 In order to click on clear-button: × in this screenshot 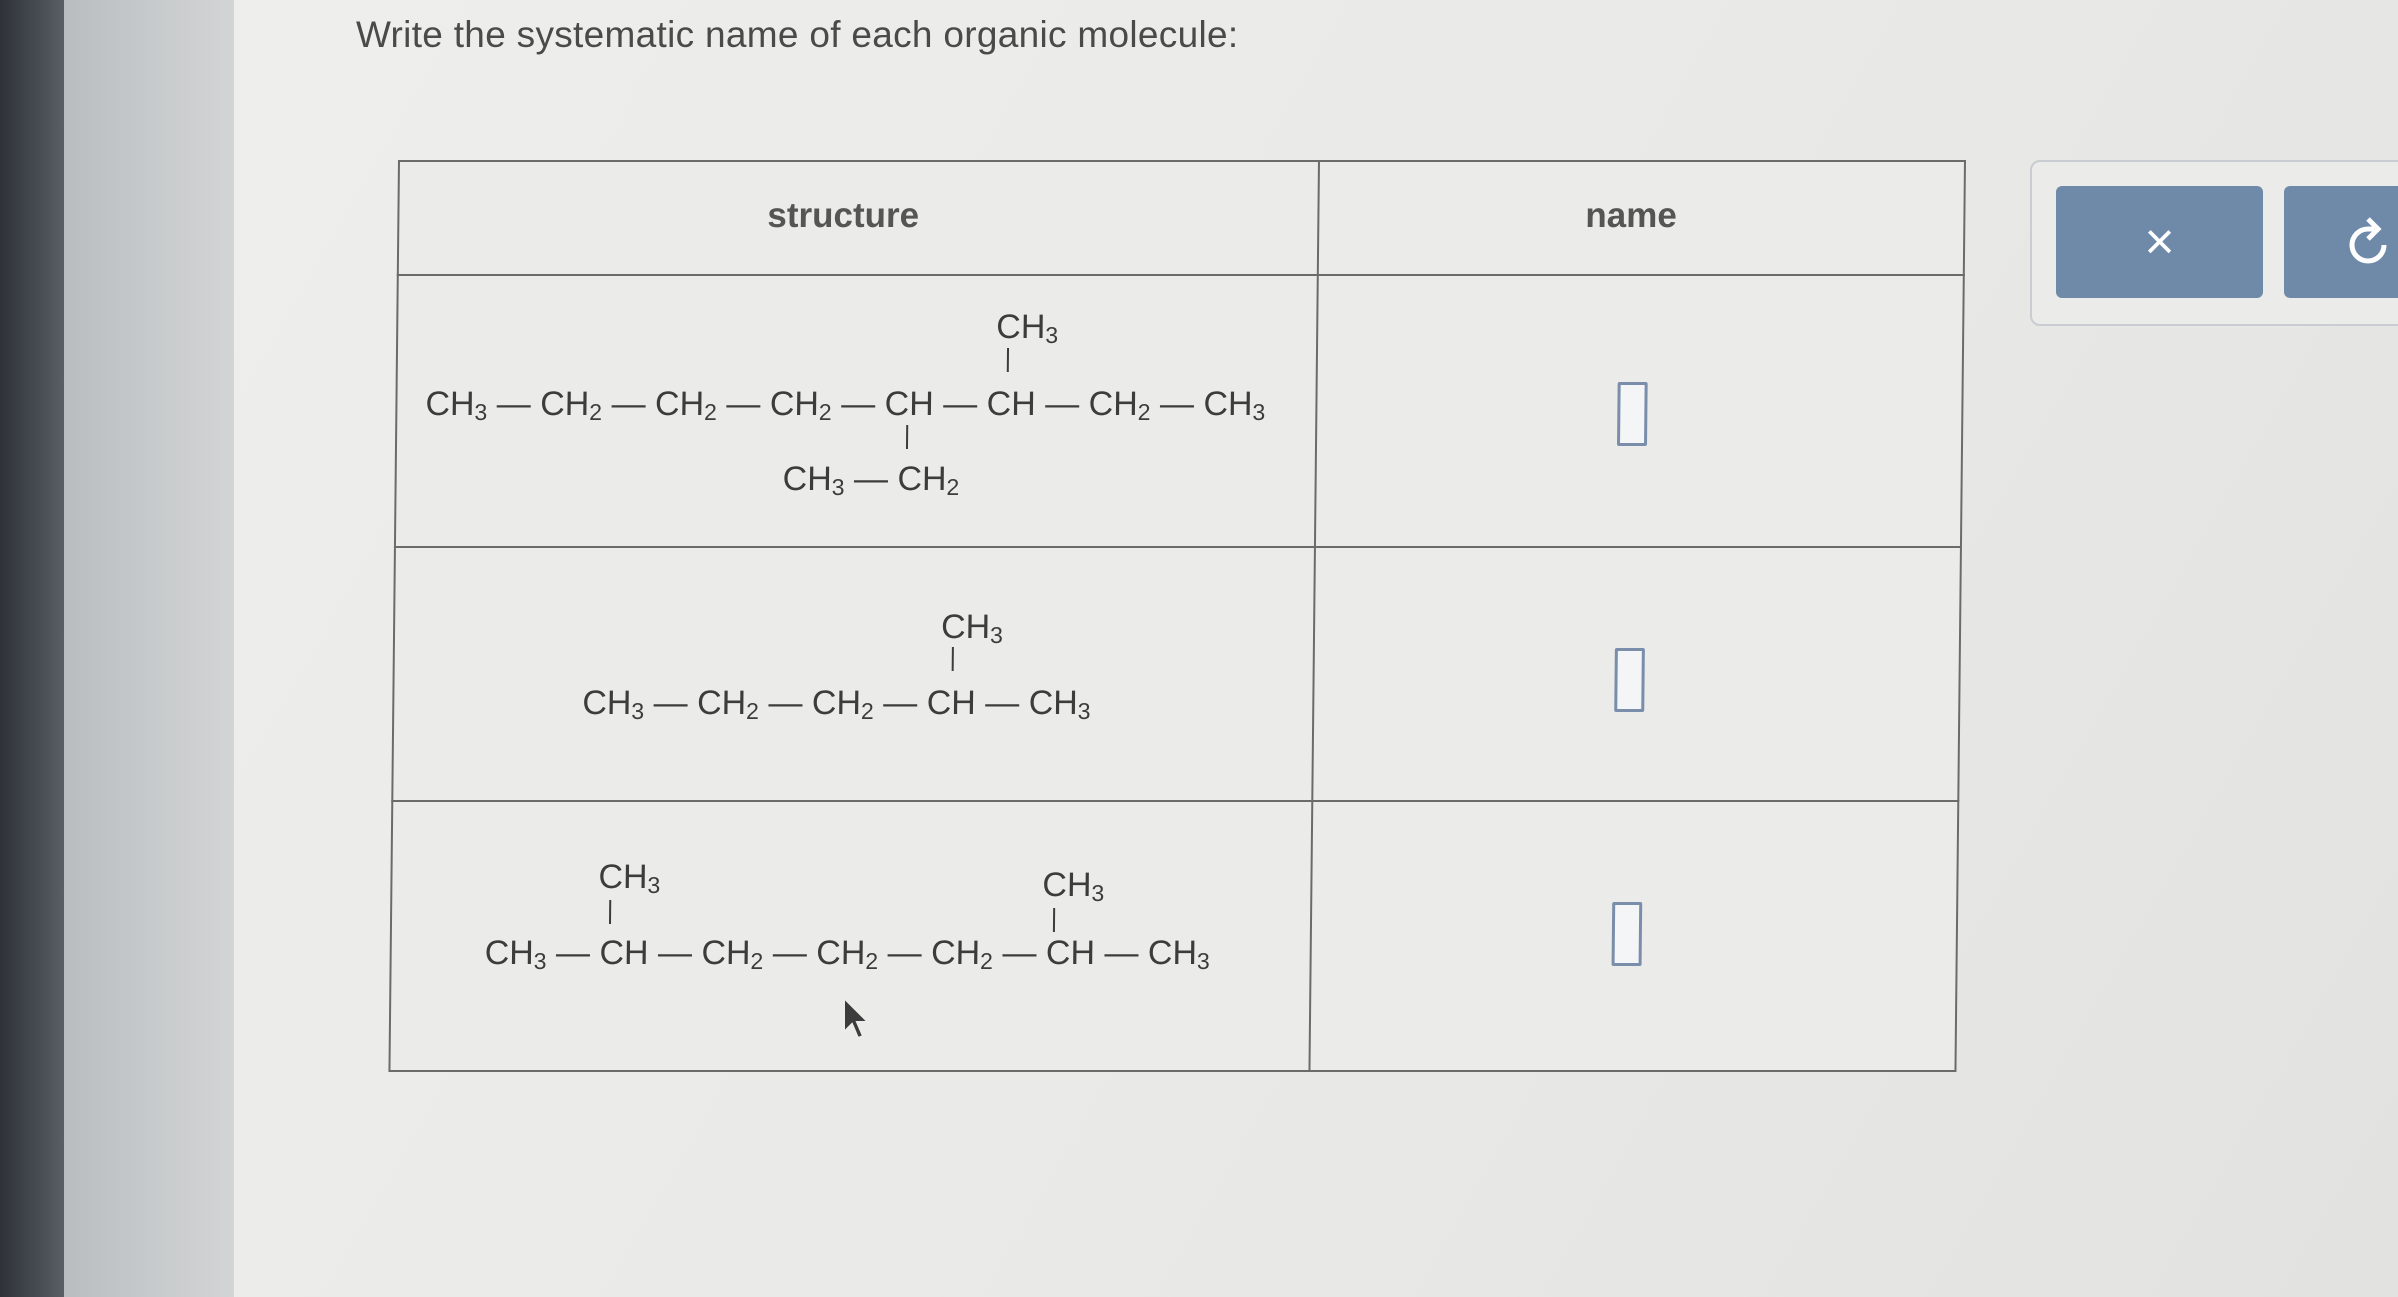, I will do `click(2159, 242)`.